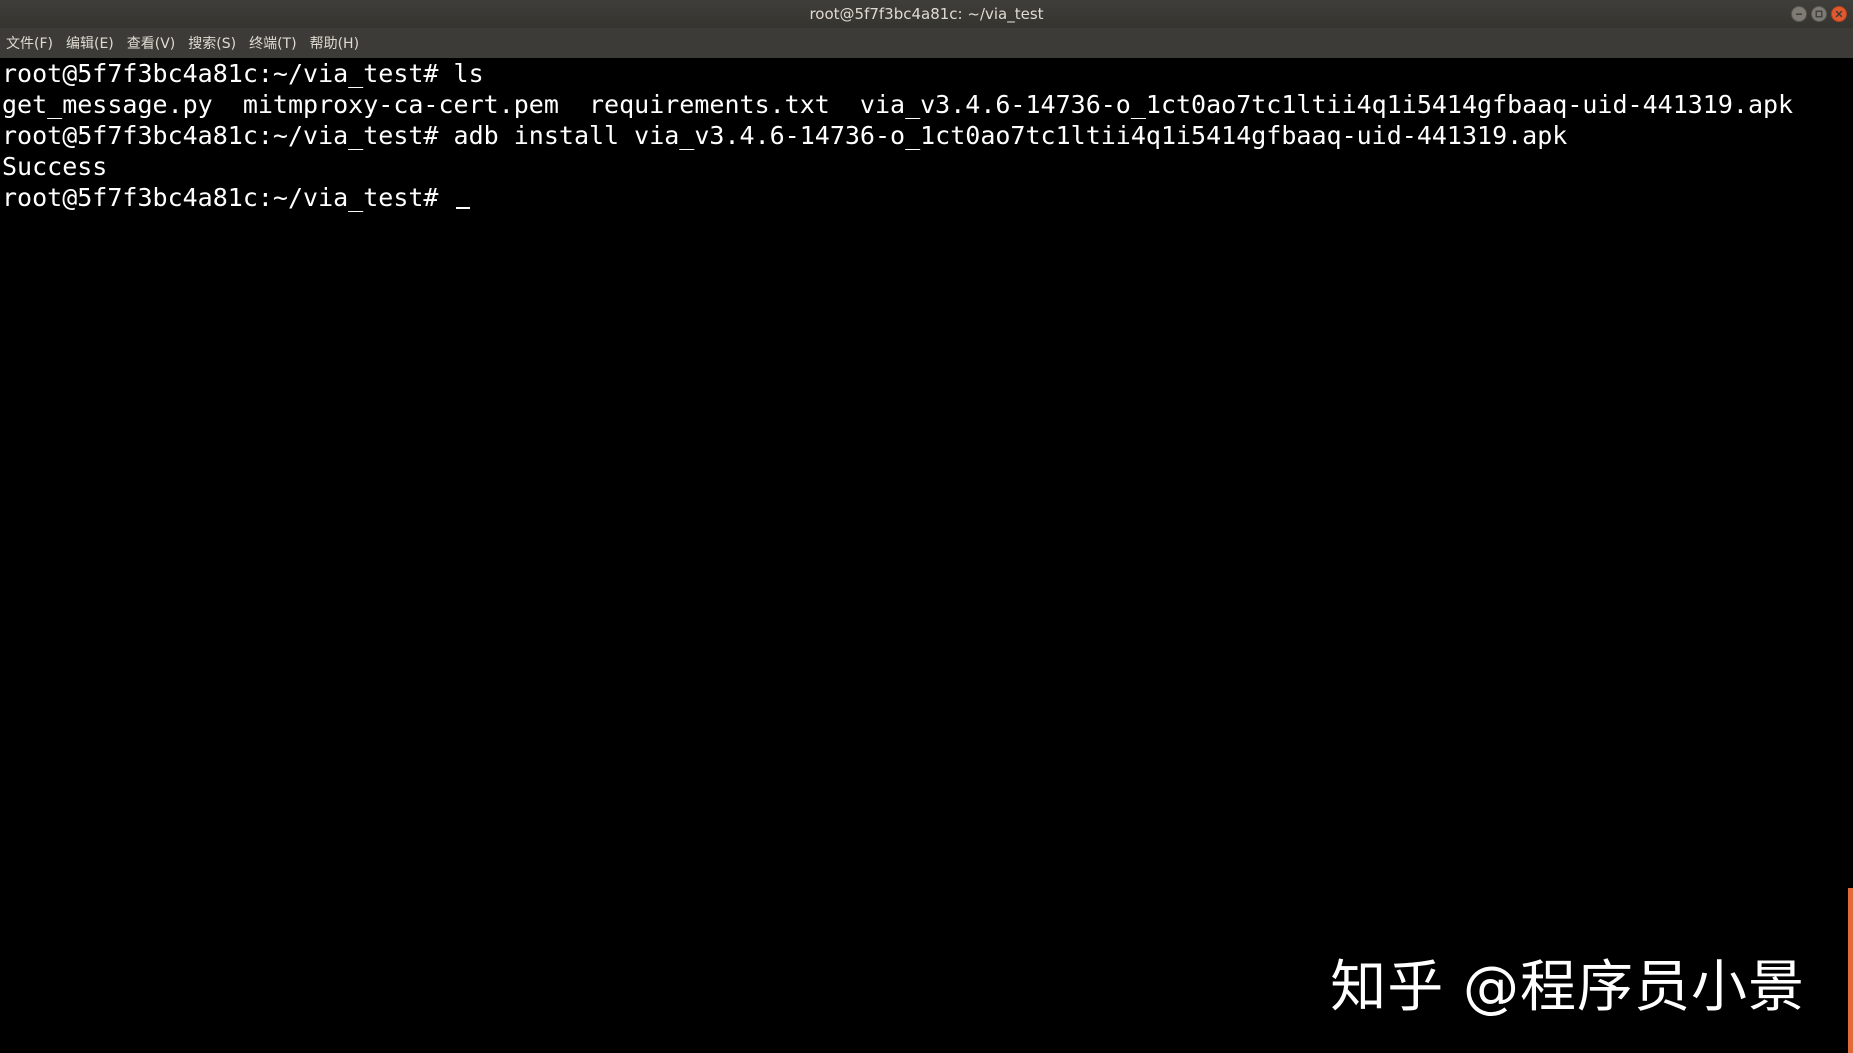 The image size is (1853, 1053). I want to click on minimize-icon, so click(1799, 14).